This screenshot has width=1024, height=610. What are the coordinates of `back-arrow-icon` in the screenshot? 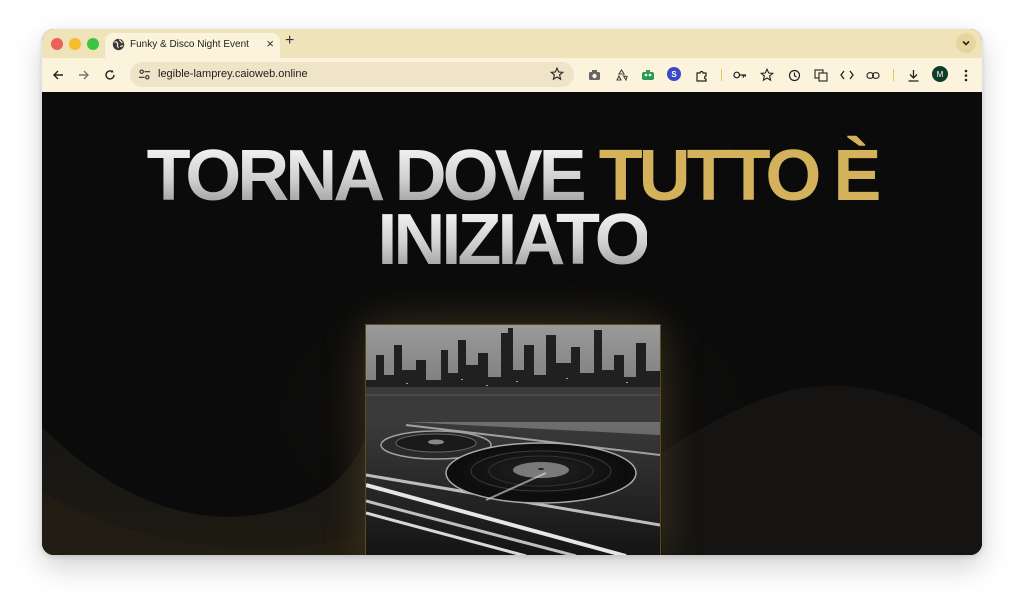 It's located at (58, 75).